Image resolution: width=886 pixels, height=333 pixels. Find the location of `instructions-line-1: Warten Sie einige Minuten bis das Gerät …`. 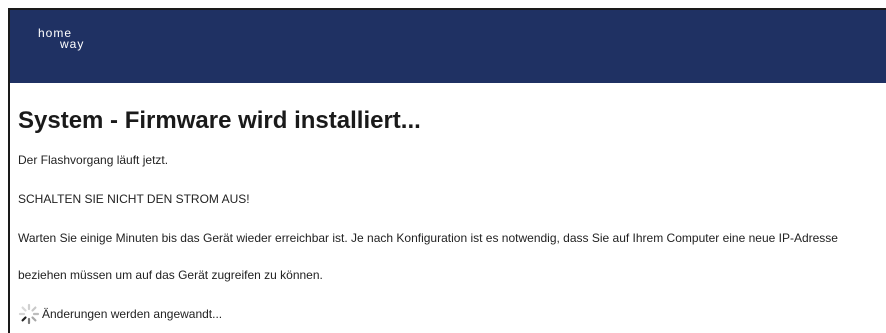

instructions-line-1: Warten Sie einige Minuten bis das Gerät … is located at coordinates (428, 238).